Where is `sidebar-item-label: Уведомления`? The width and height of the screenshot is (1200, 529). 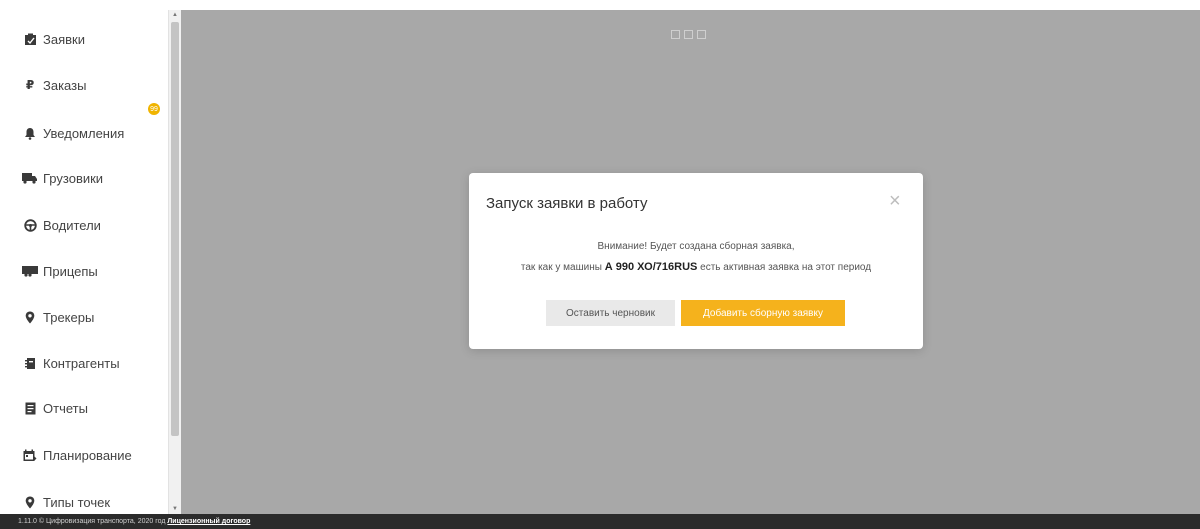
sidebar-item-label: Уведомления is located at coordinates (84, 133).